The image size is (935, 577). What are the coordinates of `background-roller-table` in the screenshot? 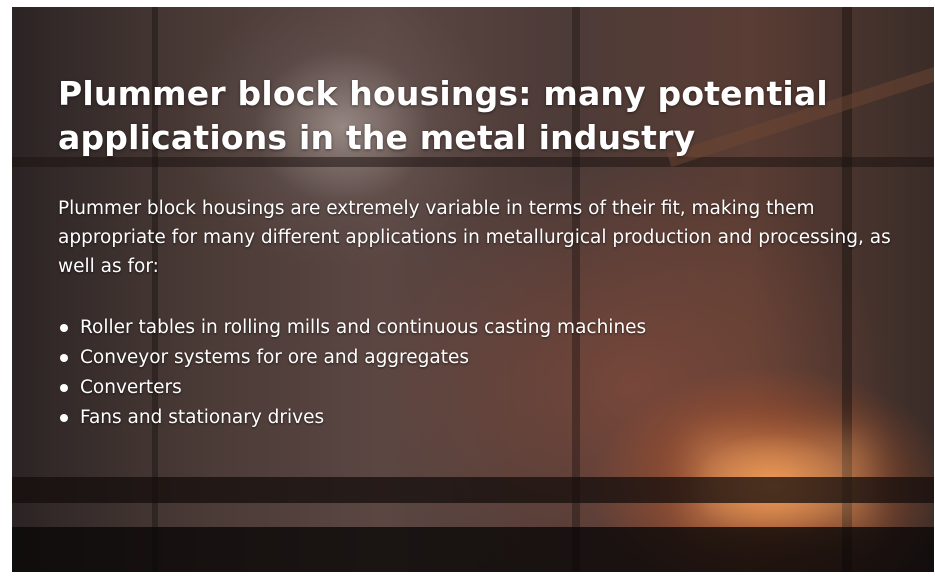 It's located at (473, 490).